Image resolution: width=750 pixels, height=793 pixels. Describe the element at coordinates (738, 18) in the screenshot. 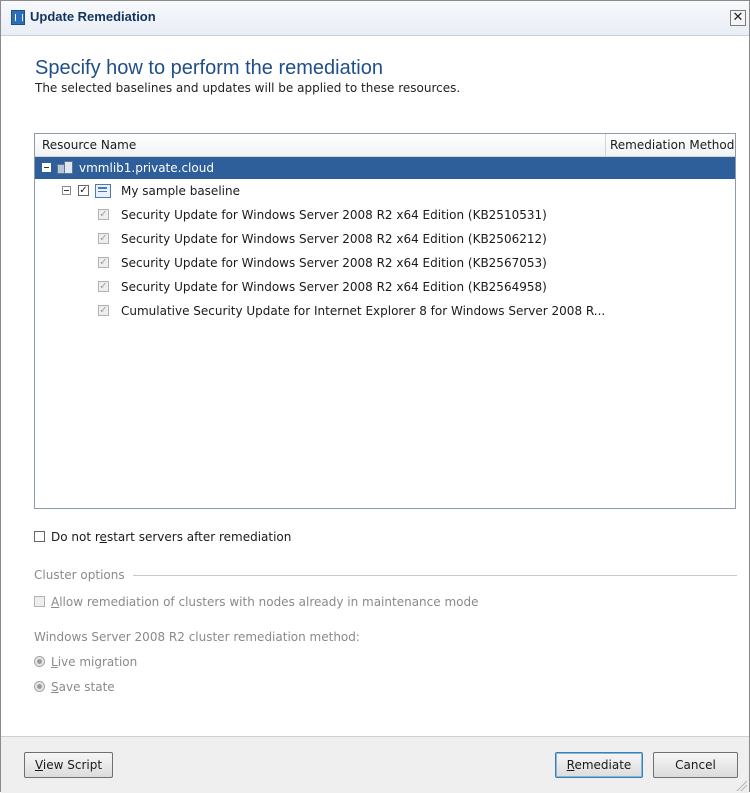

I see `close-button: ✕` at that location.